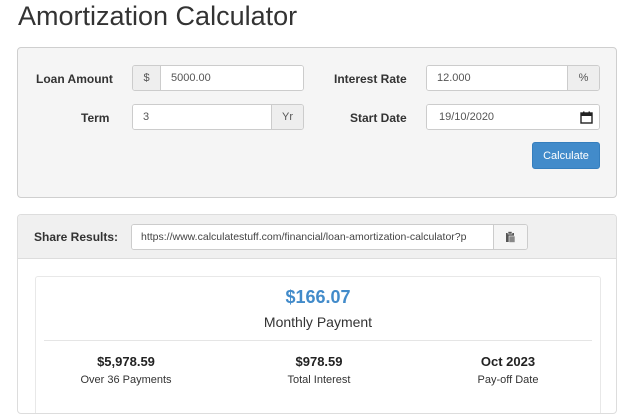  I want to click on interest-rate-group: %, so click(513, 78).